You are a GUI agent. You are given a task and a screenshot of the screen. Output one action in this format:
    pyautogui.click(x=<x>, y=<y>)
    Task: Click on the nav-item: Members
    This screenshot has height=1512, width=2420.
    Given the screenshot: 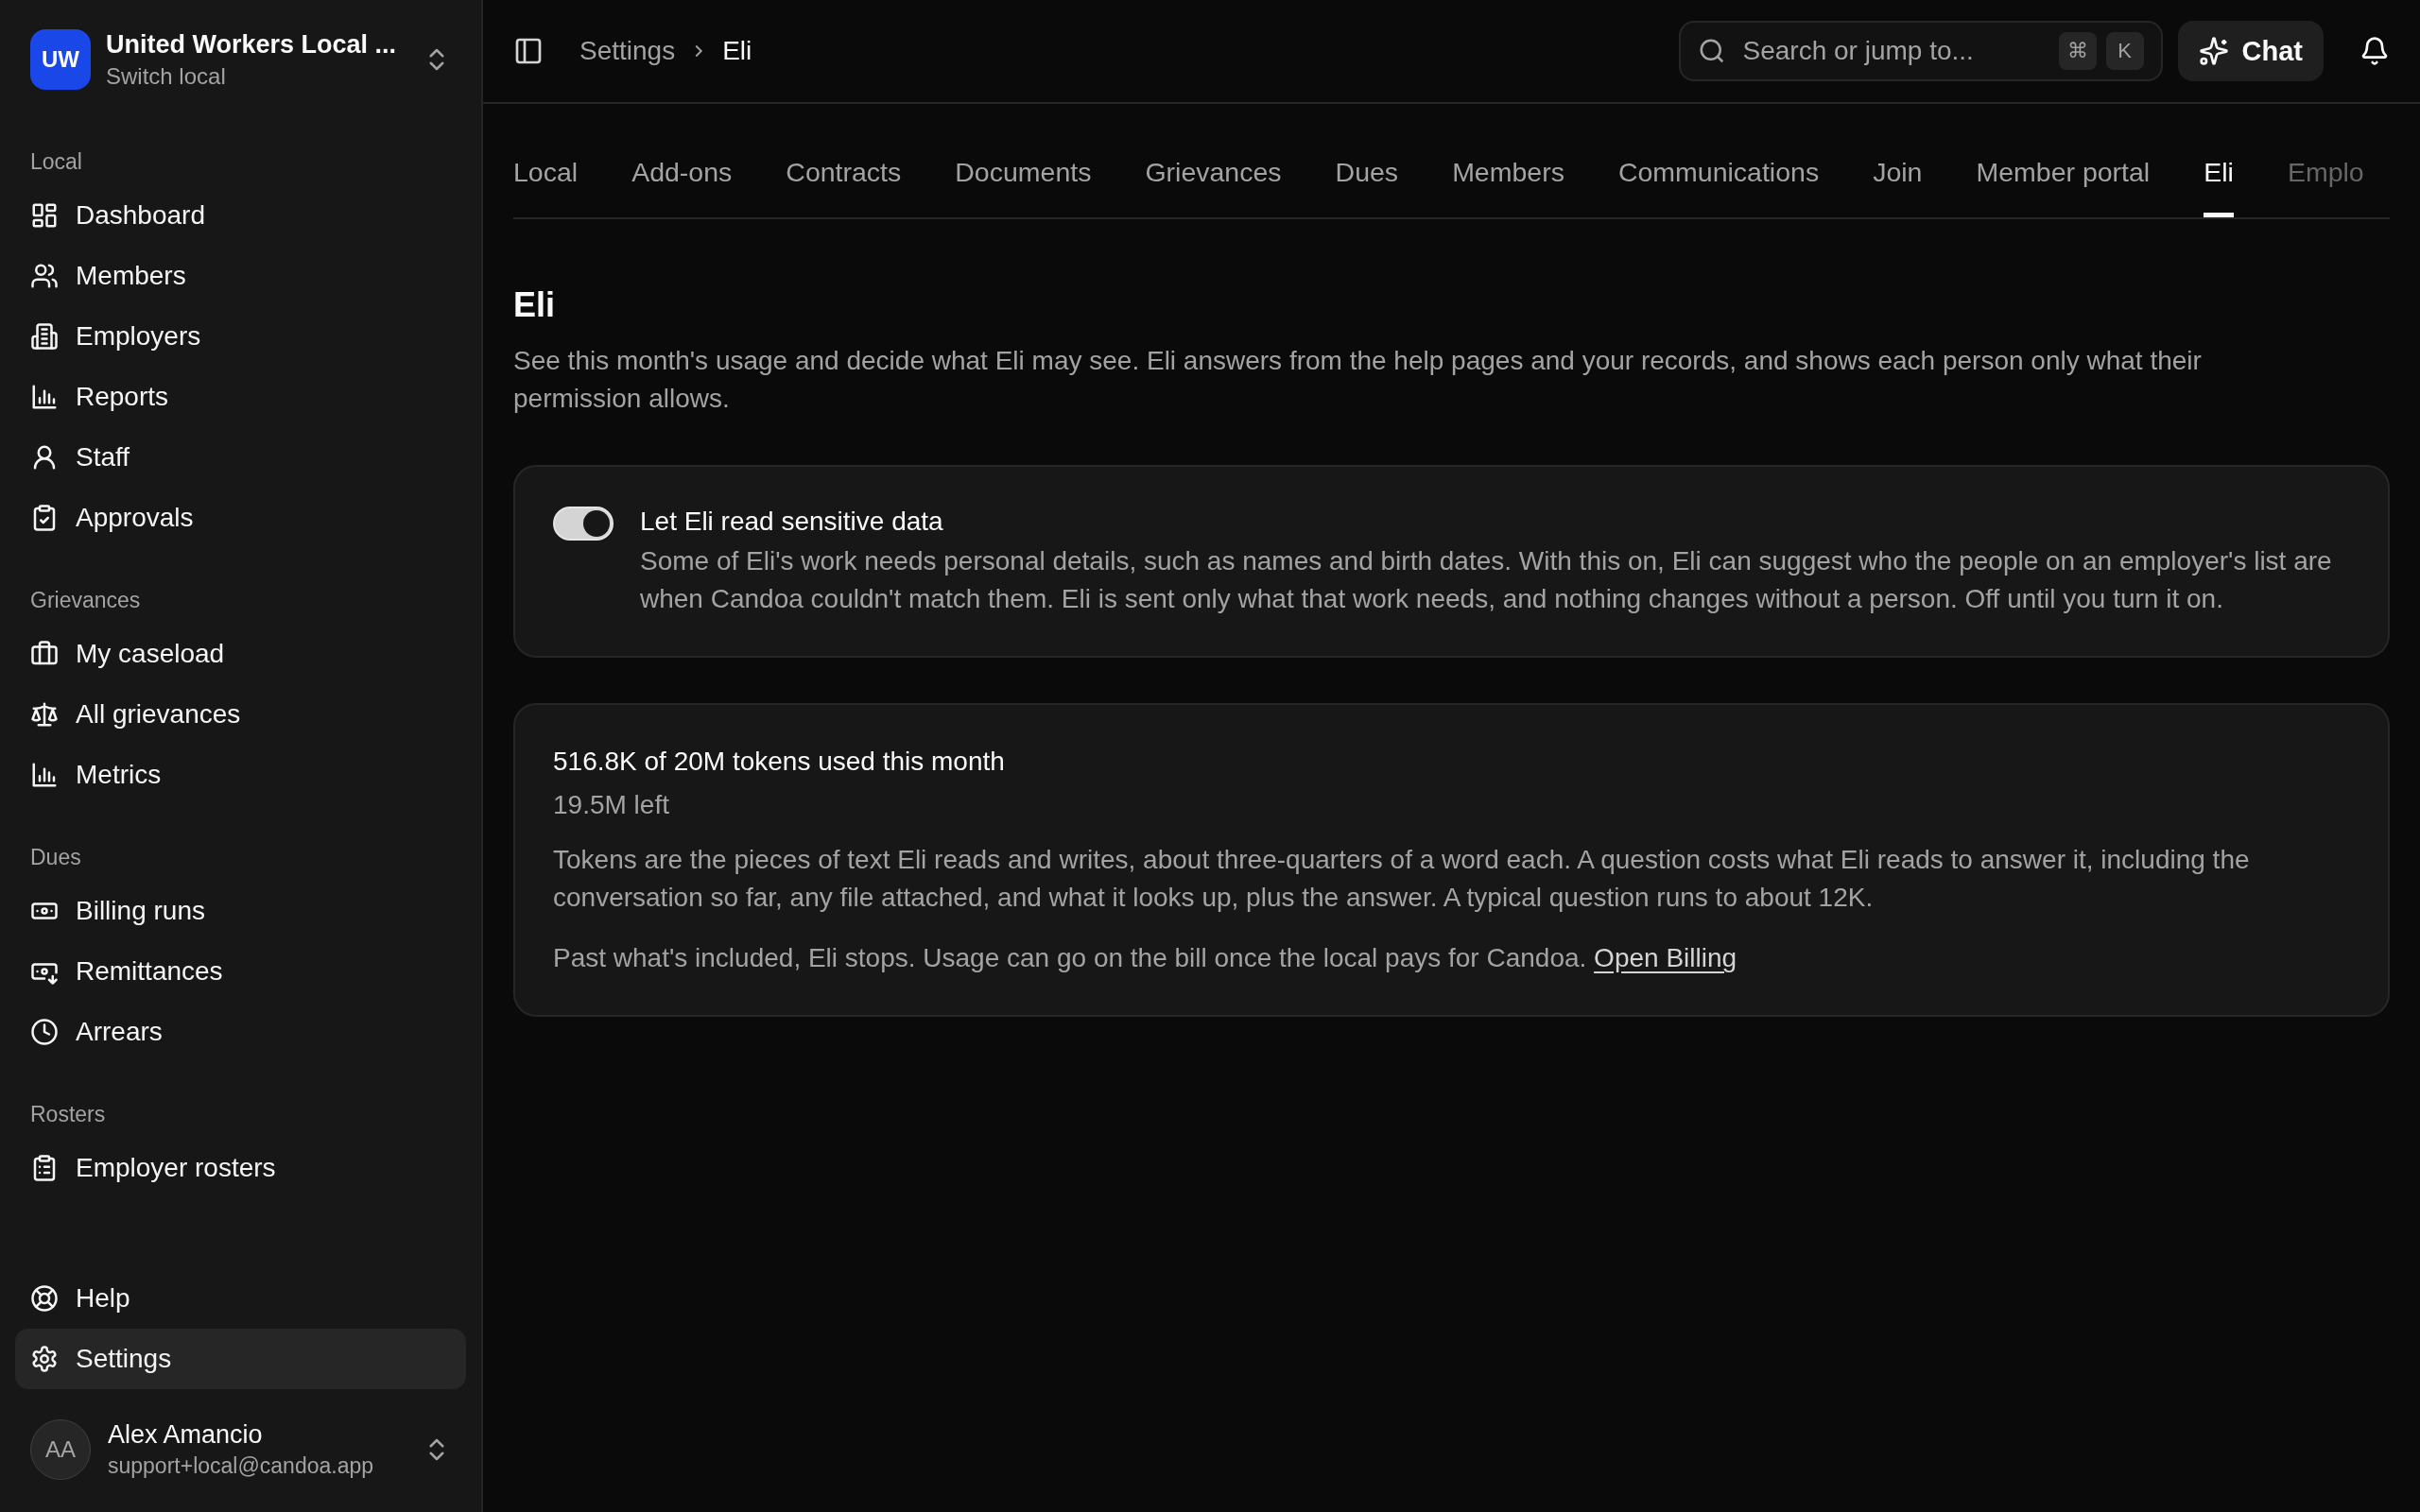 What is the action you would take?
    pyautogui.click(x=241, y=276)
    